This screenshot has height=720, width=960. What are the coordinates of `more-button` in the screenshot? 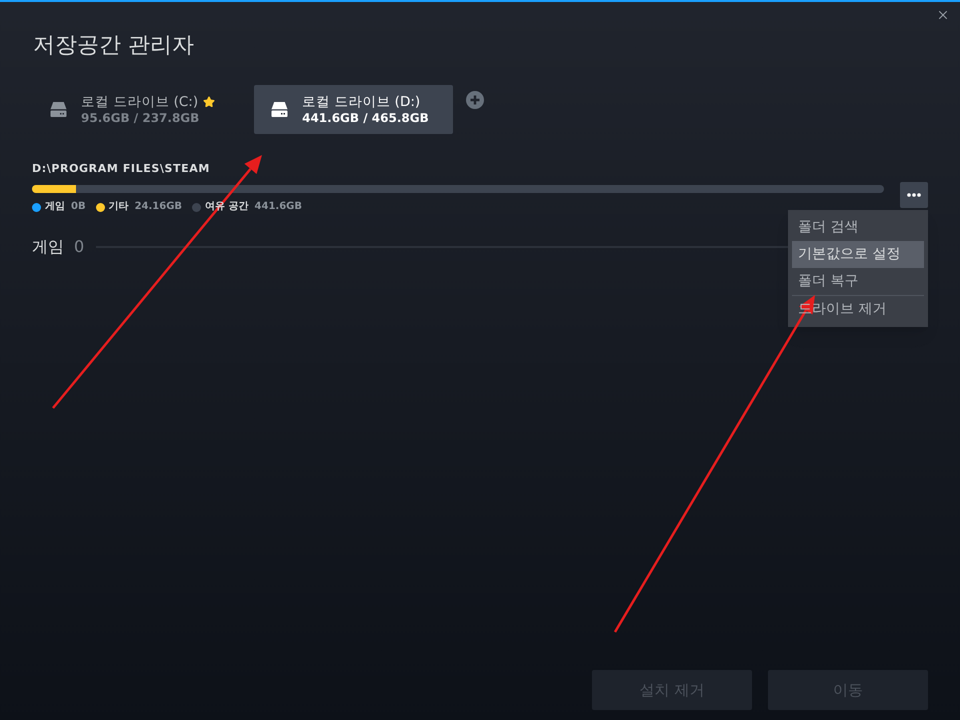 It's located at (914, 195).